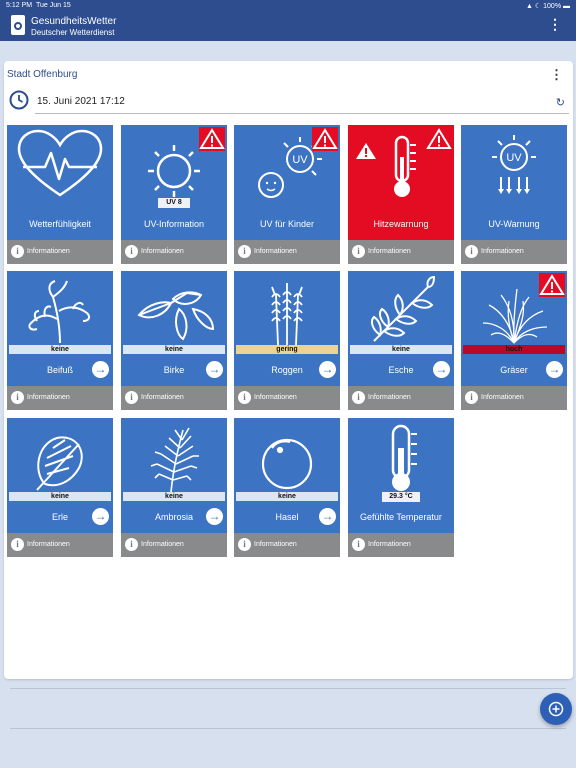  Describe the element at coordinates (287, 314) in the screenshot. I see `rye-grain-icon` at that location.